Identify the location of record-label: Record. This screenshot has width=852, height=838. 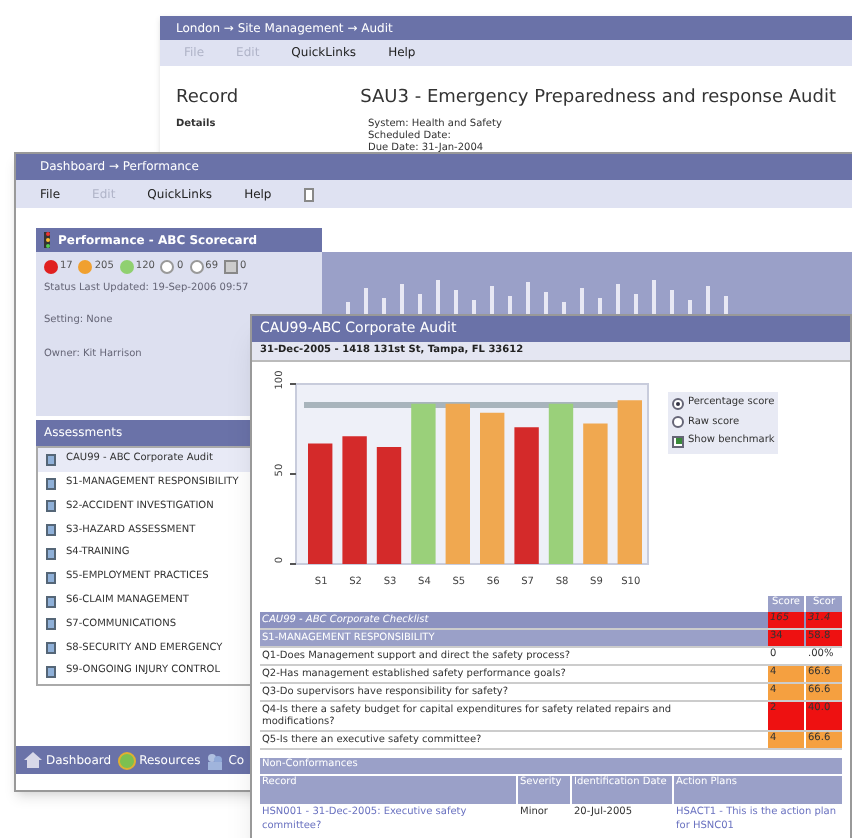
(208, 99).